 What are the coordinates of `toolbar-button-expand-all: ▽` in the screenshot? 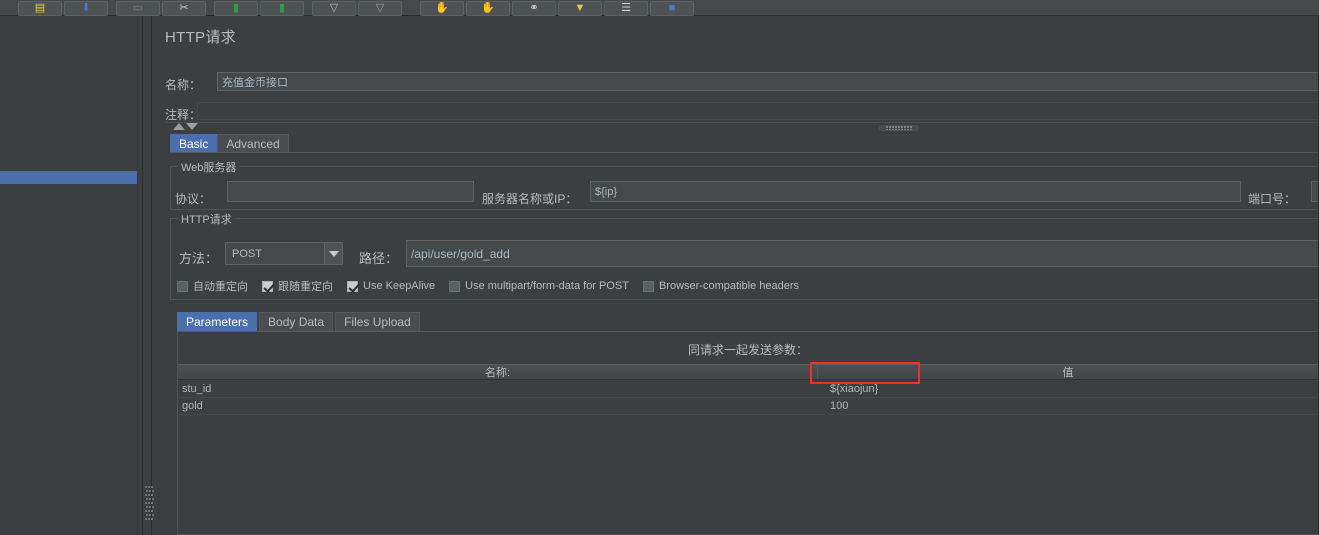 It's located at (334, 8).